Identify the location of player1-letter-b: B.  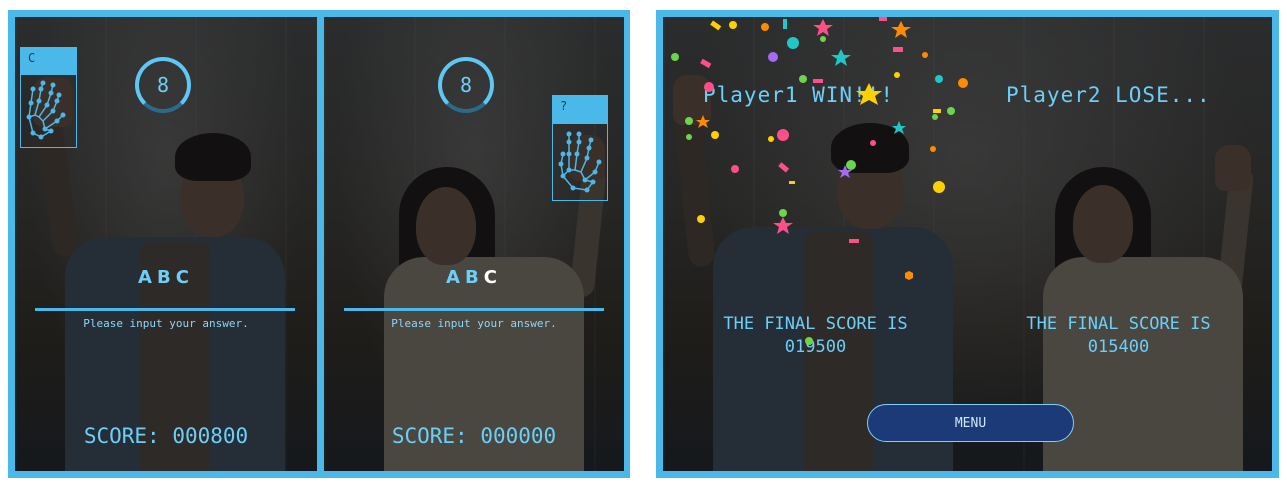
(166, 277).